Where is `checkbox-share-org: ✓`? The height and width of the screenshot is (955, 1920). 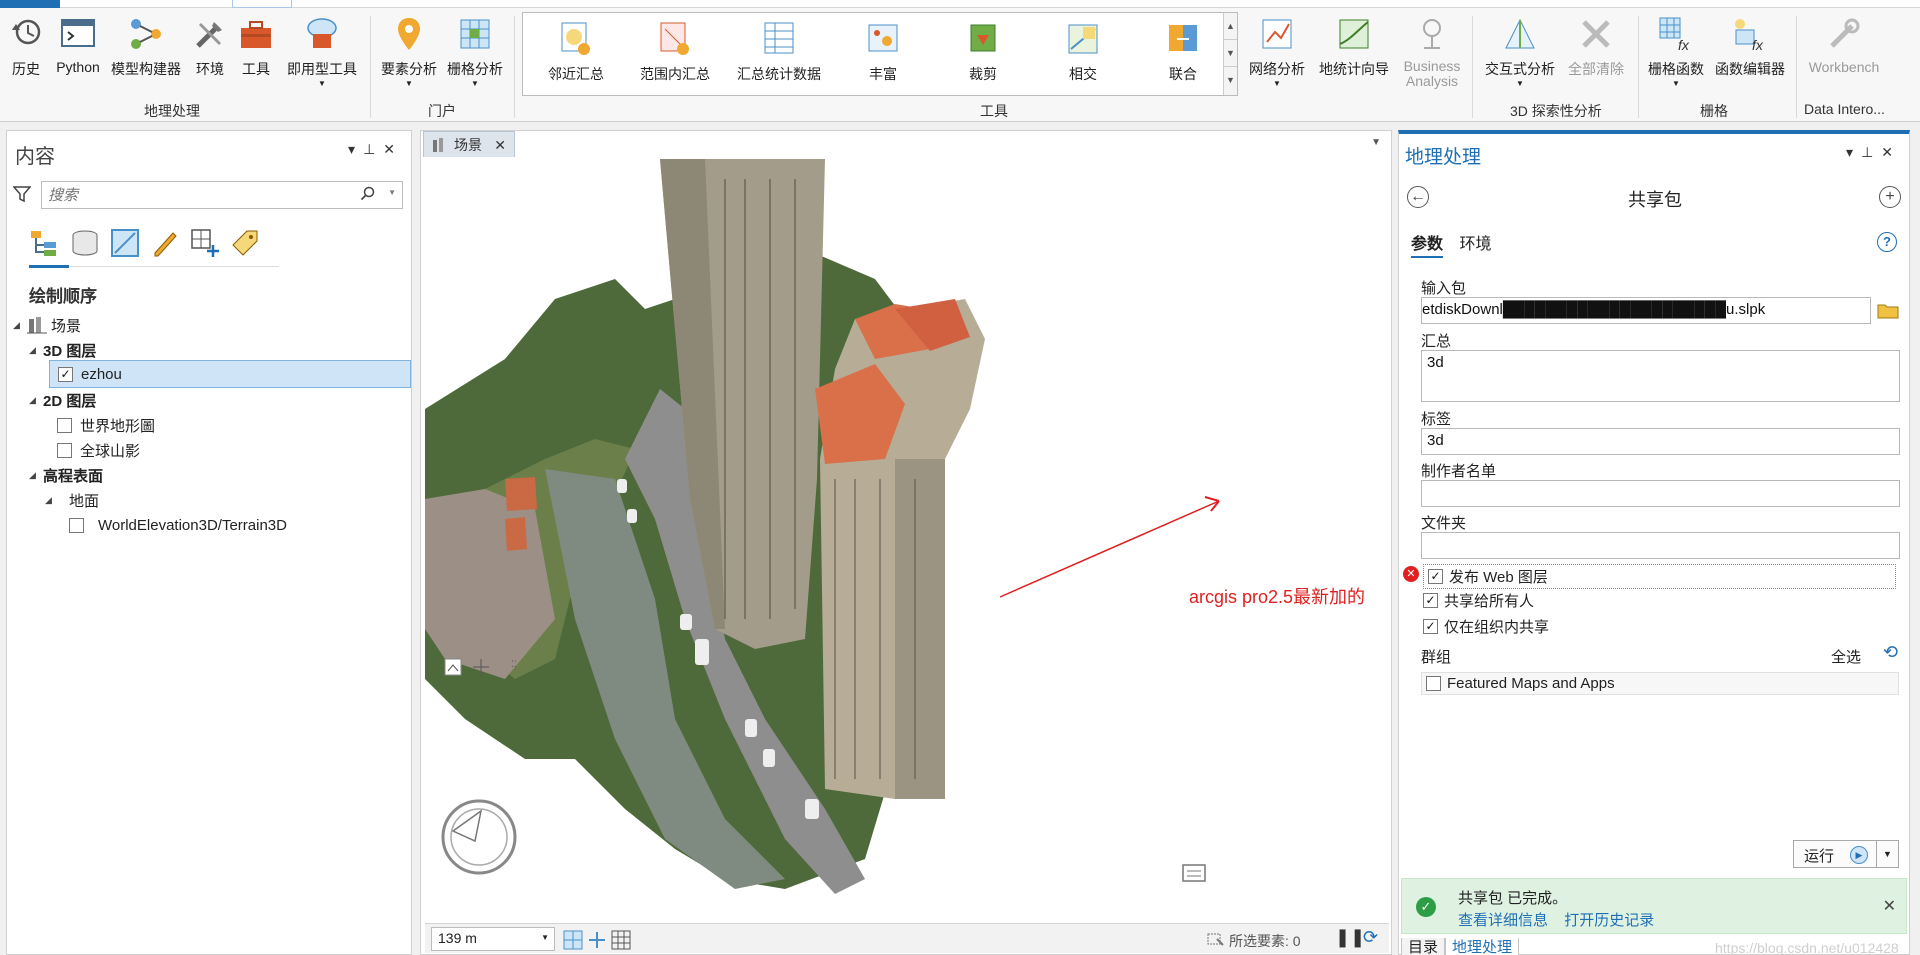 checkbox-share-org: ✓ is located at coordinates (1430, 626).